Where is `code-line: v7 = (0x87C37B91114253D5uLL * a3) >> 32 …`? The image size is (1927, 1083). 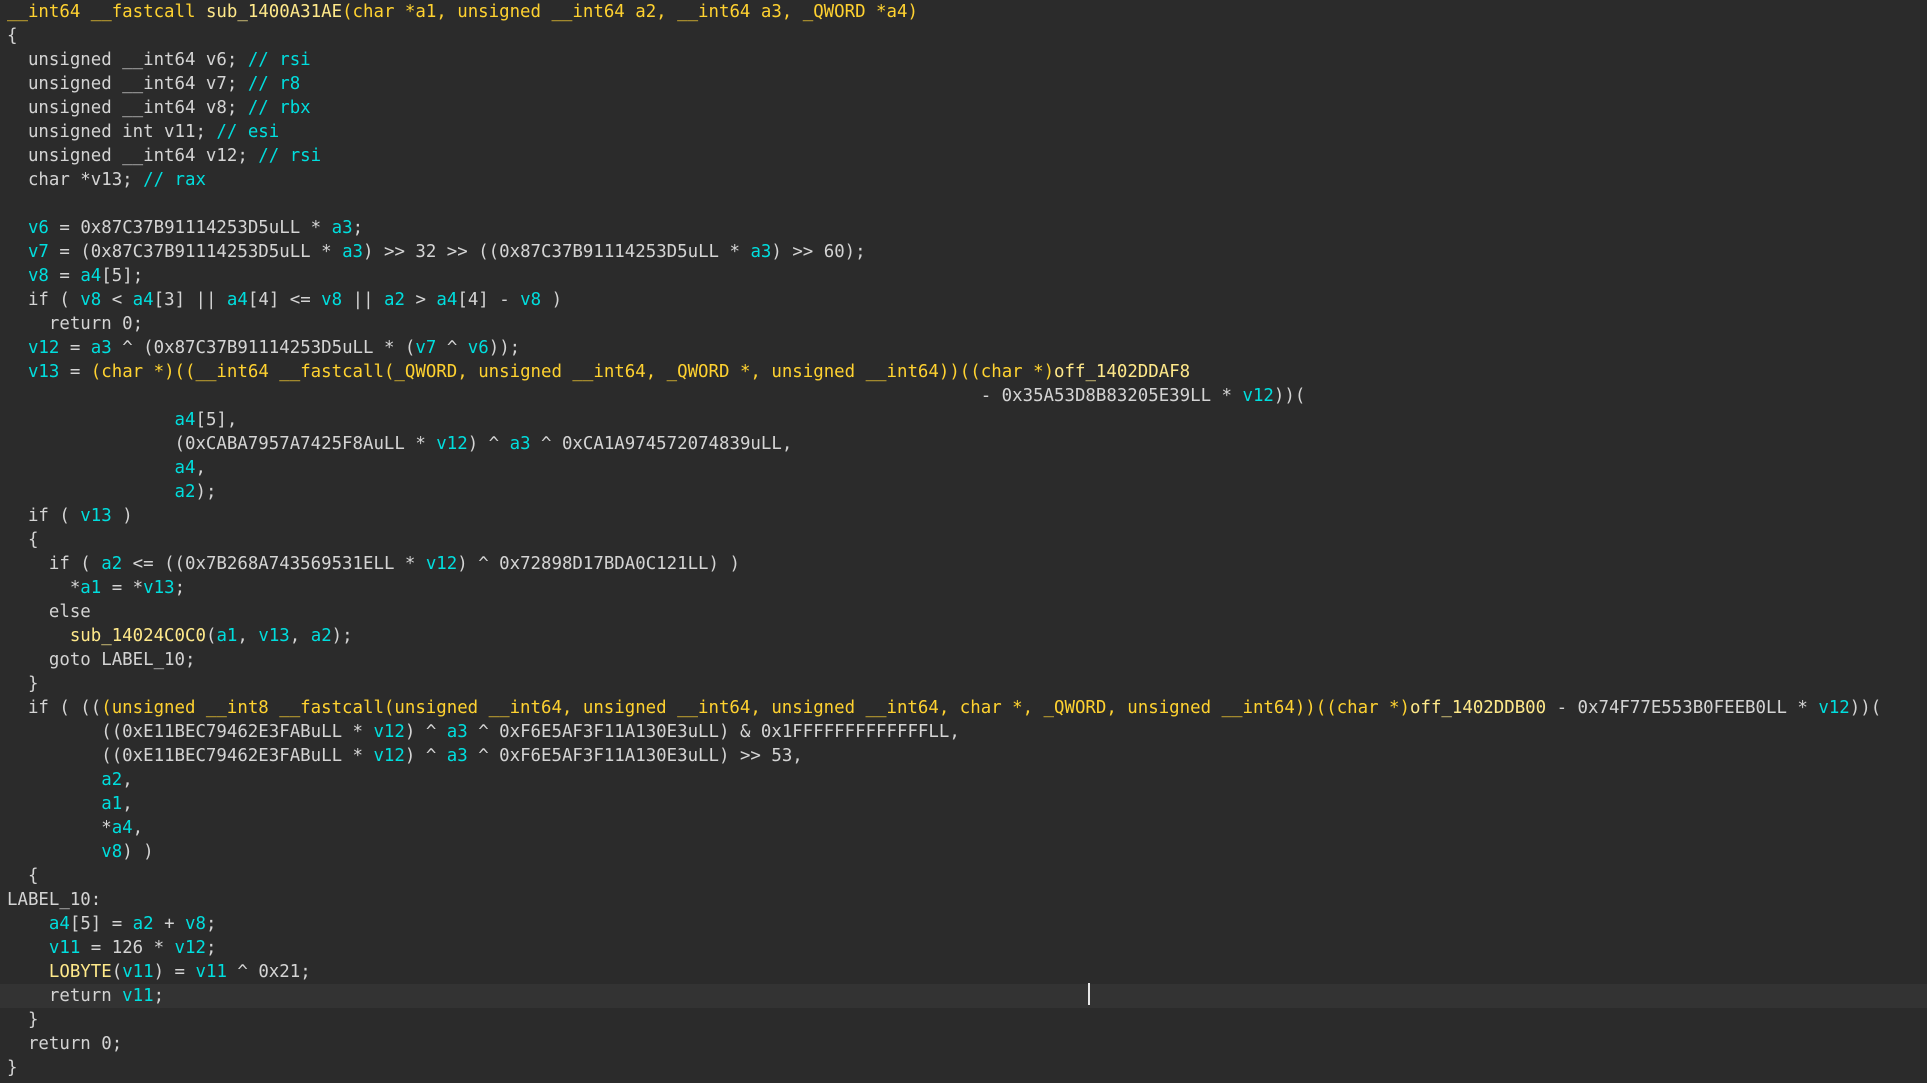
code-line: v7 = (0x87C37B91114253D5uLL * a3) >> 32 … is located at coordinates (963, 252).